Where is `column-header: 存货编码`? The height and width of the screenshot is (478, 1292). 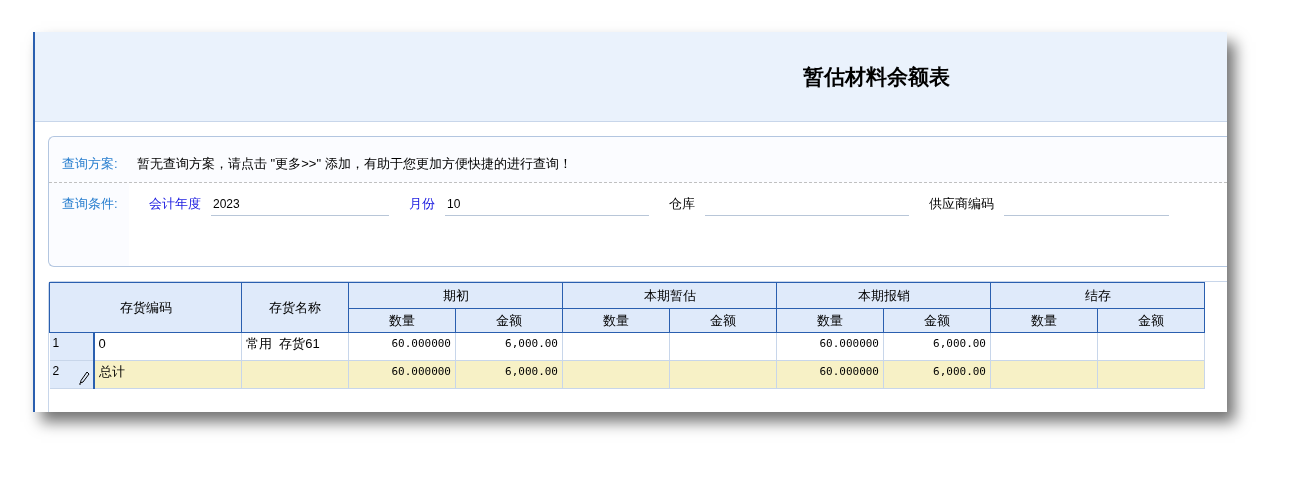
column-header: 存货编码 is located at coordinates (145, 307).